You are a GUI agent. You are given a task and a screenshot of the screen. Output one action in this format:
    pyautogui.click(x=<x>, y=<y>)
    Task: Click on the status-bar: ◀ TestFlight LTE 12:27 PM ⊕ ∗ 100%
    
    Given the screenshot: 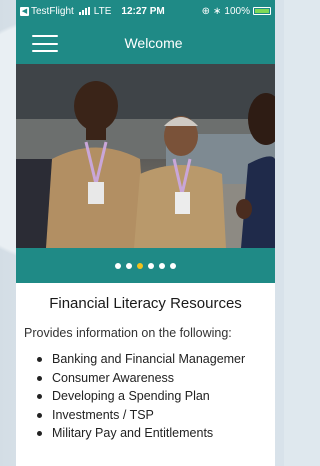 What is the action you would take?
    pyautogui.click(x=145, y=11)
    